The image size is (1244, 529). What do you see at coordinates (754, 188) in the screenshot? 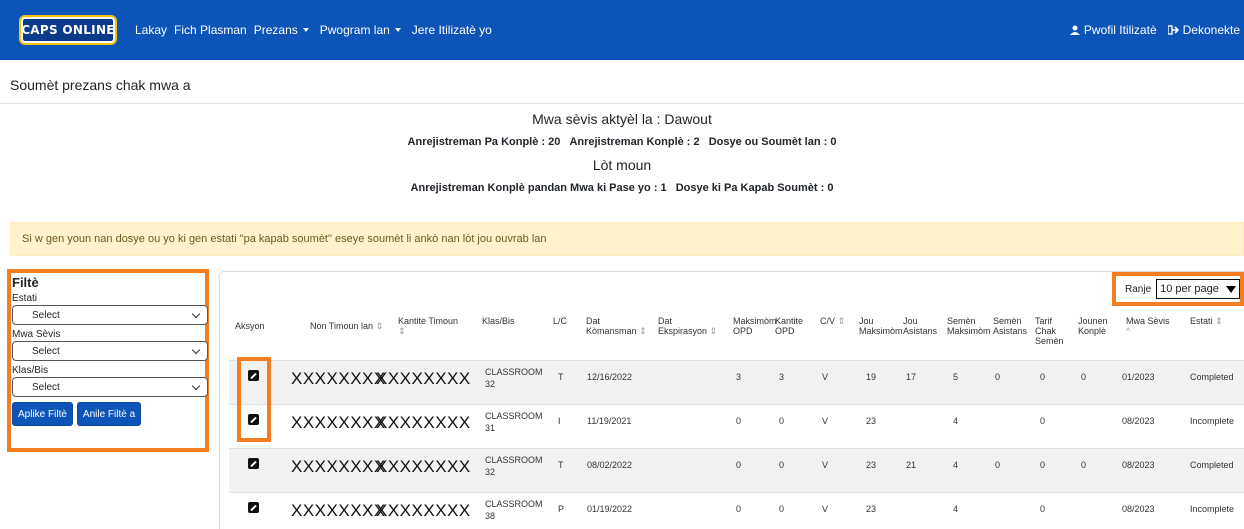
I see `stat-cannot-submit: Dosye ki Pa Kapab Soumèt : 0` at bounding box center [754, 188].